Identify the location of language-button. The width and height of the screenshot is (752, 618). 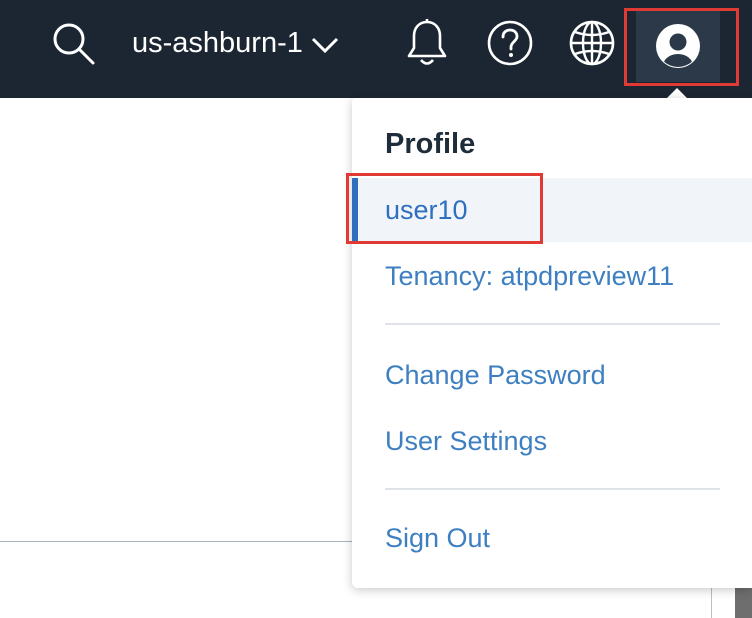
(592, 43).